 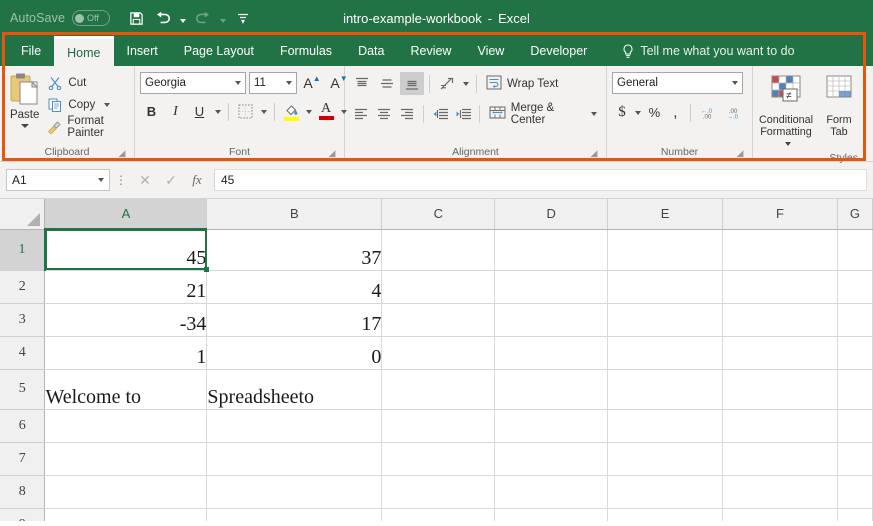 I want to click on cancel-entry-button: ✕, so click(x=145, y=180).